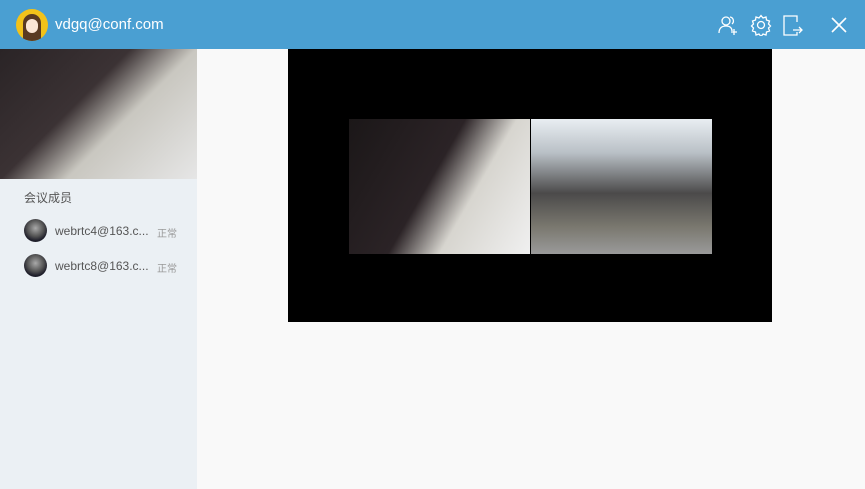  I want to click on member-item: webrtc8@163.c... 正常, so click(109, 266).